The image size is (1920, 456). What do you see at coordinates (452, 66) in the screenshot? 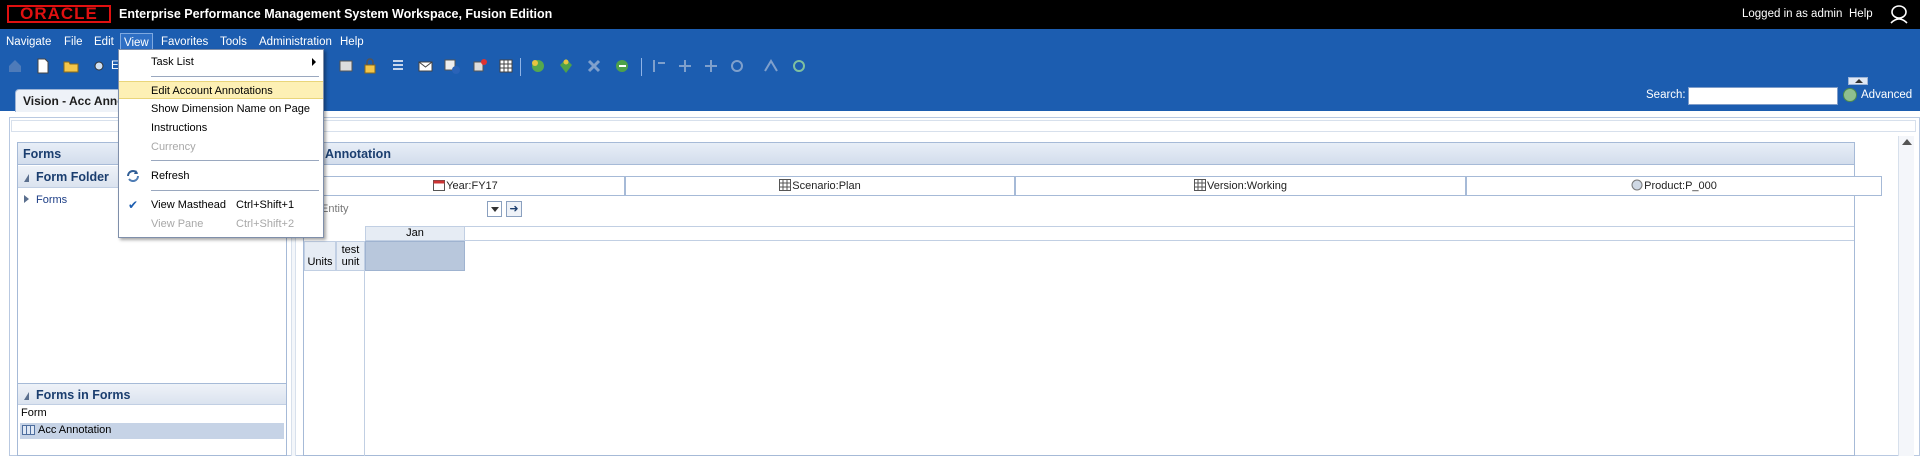
I see `info-icon` at bounding box center [452, 66].